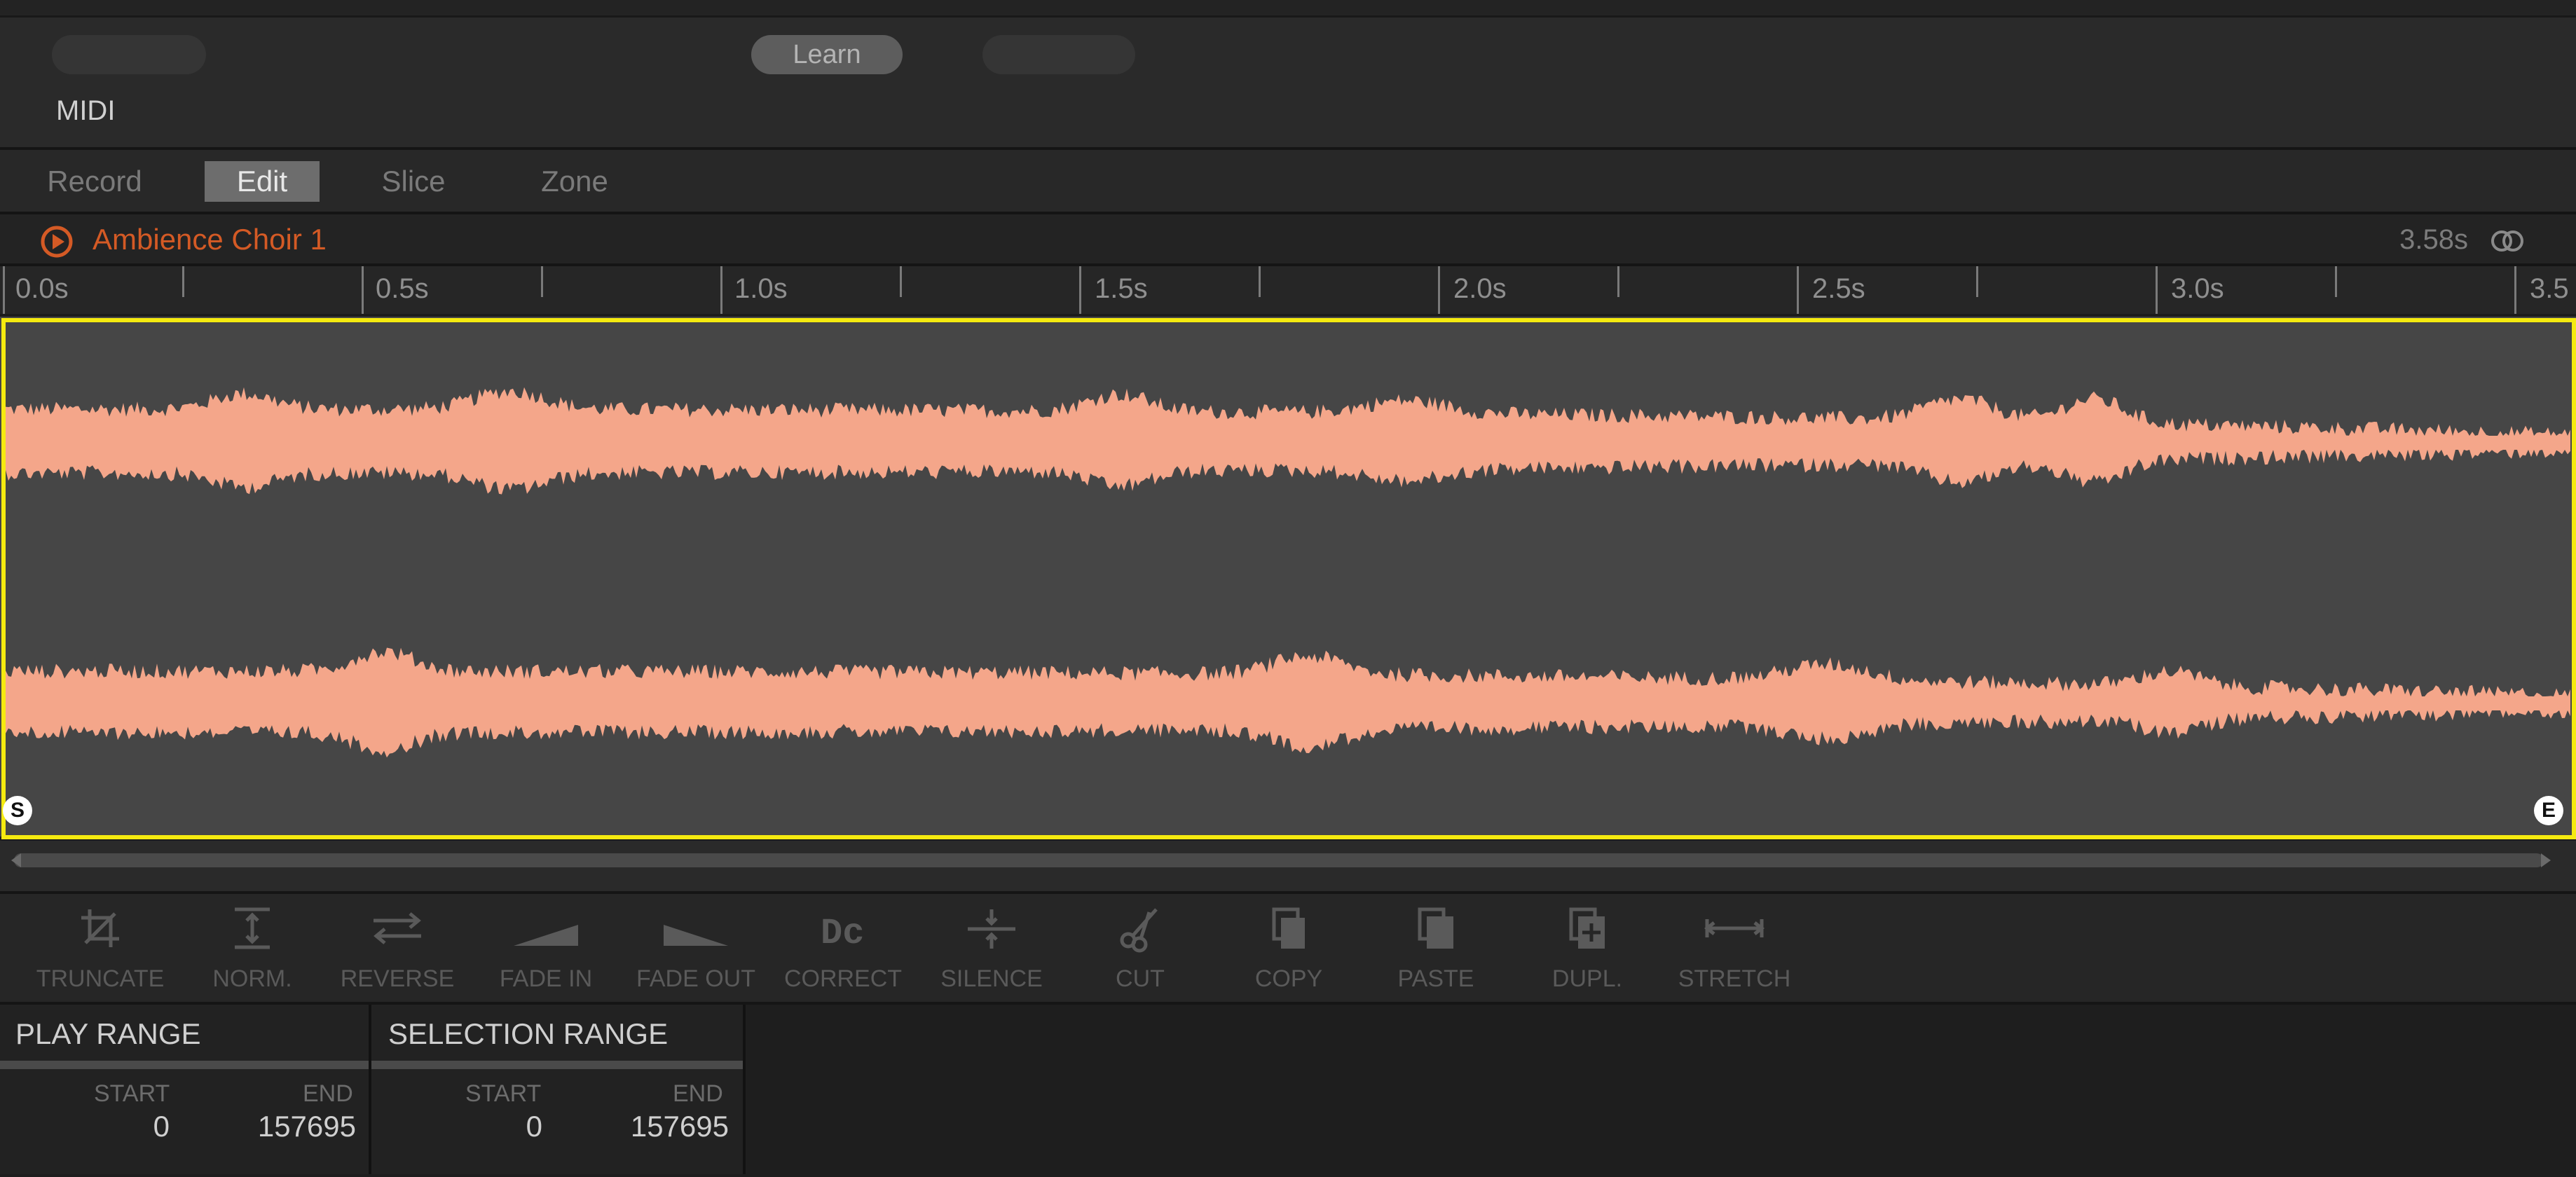  What do you see at coordinates (1587, 978) in the screenshot?
I see `tool-label: DUPL.` at bounding box center [1587, 978].